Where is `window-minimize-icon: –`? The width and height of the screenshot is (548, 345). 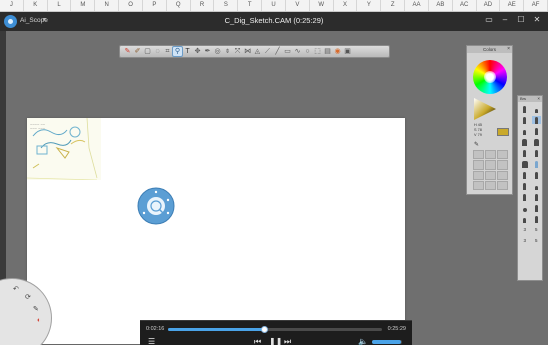 window-minimize-icon: – is located at coordinates (505, 19).